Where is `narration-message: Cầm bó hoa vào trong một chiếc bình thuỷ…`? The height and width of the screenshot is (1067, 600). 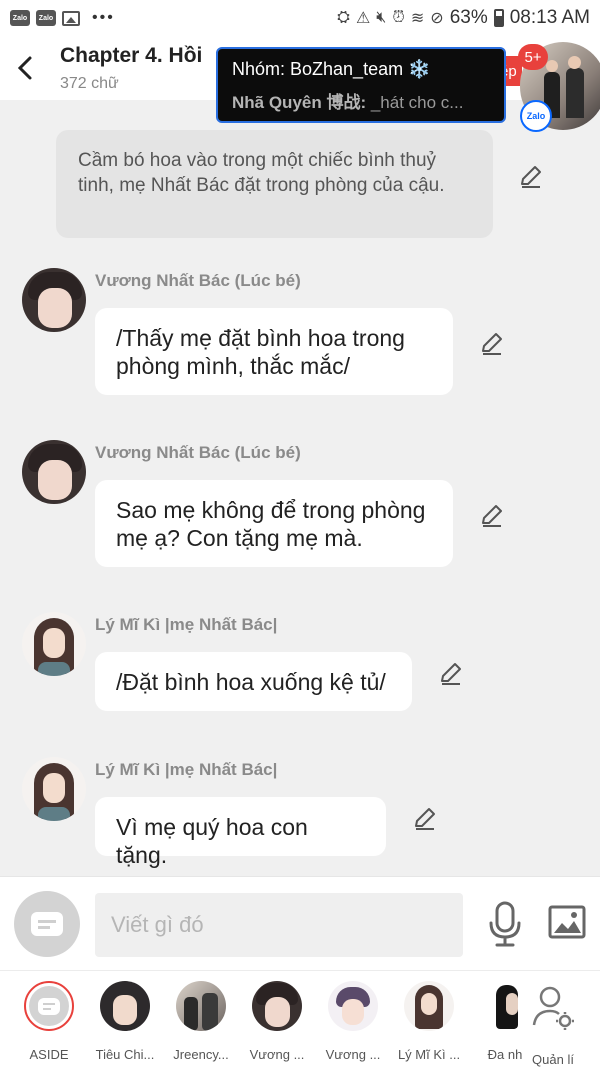
narration-message: Cầm bó hoa vào trong một chiếc bình thuỷ… is located at coordinates (274, 184).